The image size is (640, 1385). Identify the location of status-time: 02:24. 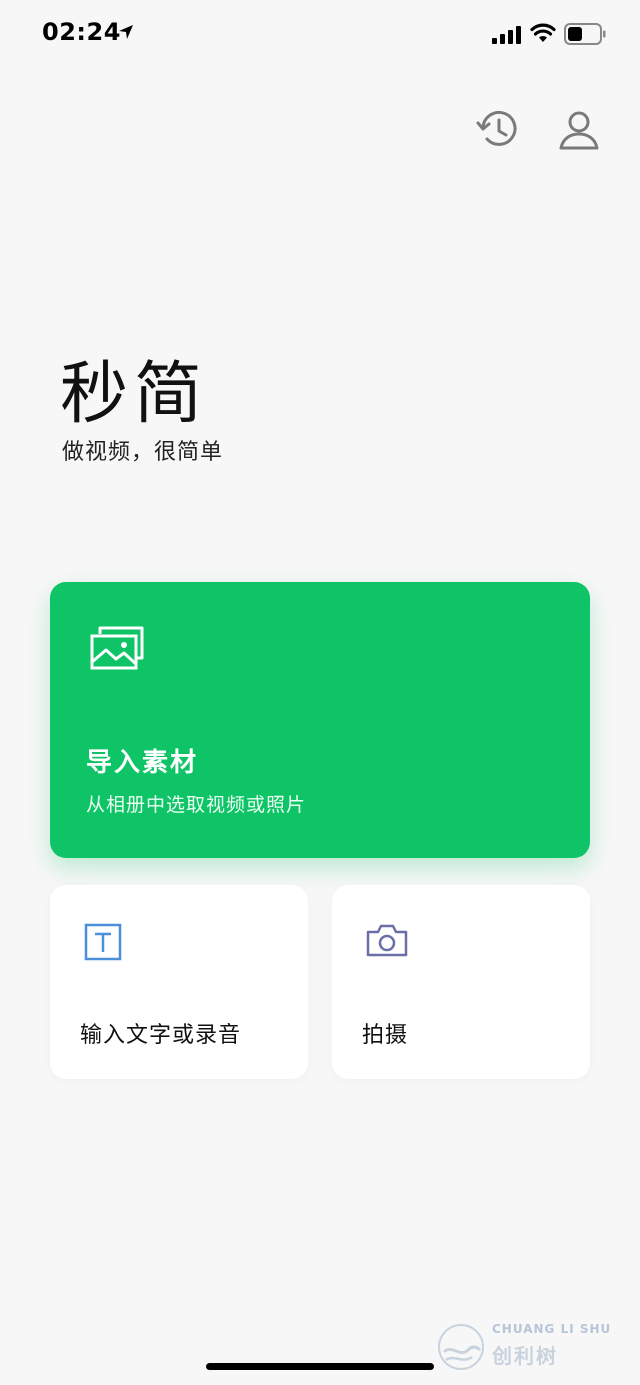
(81, 32).